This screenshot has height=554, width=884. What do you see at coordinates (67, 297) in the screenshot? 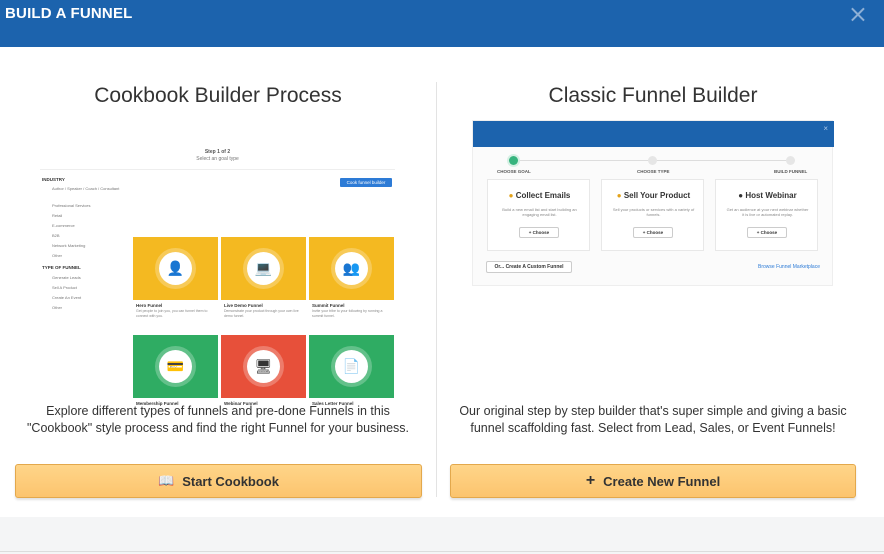
I see `type-item: Create An Event` at bounding box center [67, 297].